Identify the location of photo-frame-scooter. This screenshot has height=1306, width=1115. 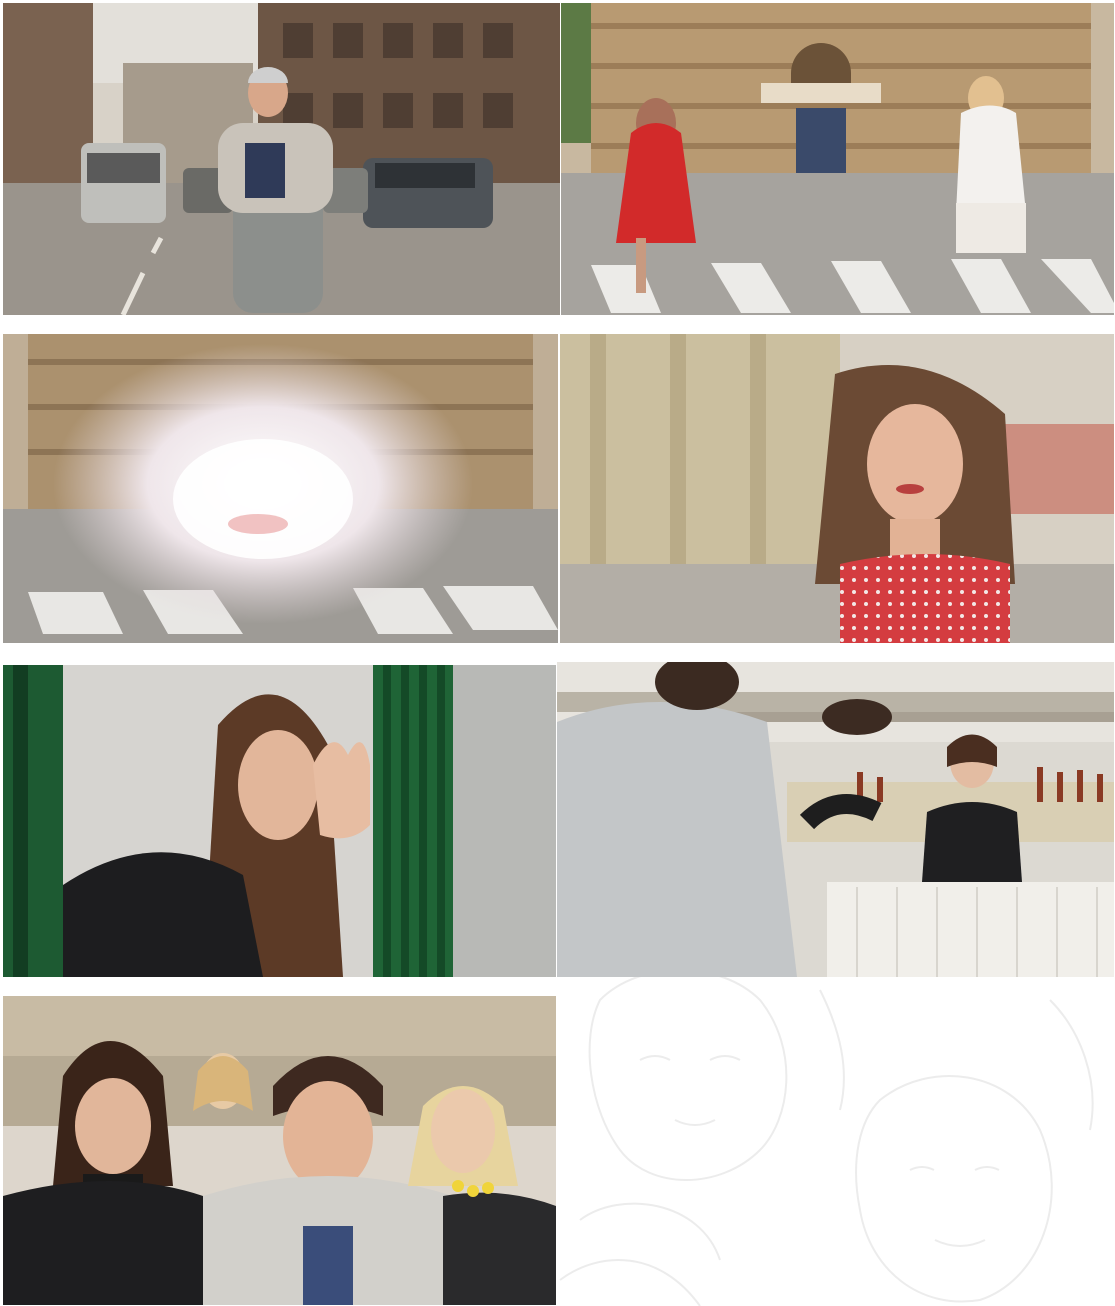
(281, 159).